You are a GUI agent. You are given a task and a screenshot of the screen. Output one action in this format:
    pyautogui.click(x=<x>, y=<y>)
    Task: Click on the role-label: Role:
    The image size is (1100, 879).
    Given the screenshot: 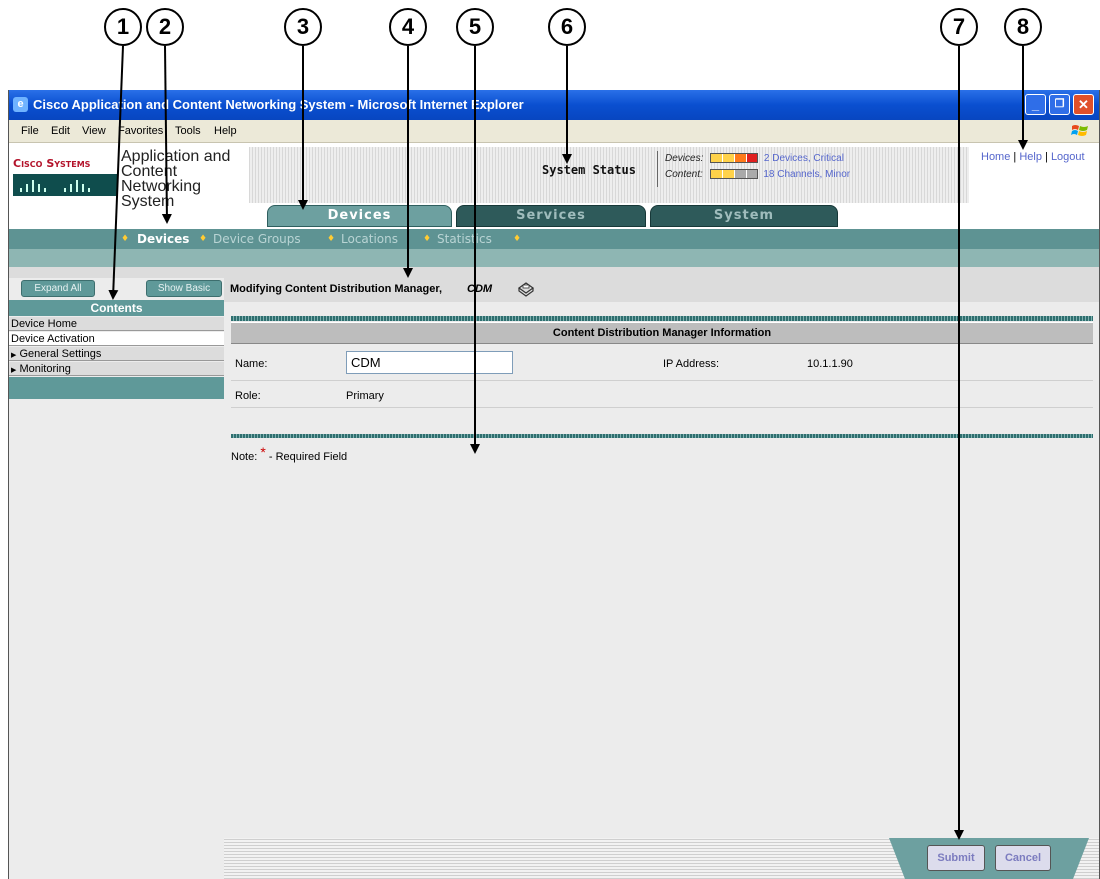 What is the action you would take?
    pyautogui.click(x=248, y=396)
    